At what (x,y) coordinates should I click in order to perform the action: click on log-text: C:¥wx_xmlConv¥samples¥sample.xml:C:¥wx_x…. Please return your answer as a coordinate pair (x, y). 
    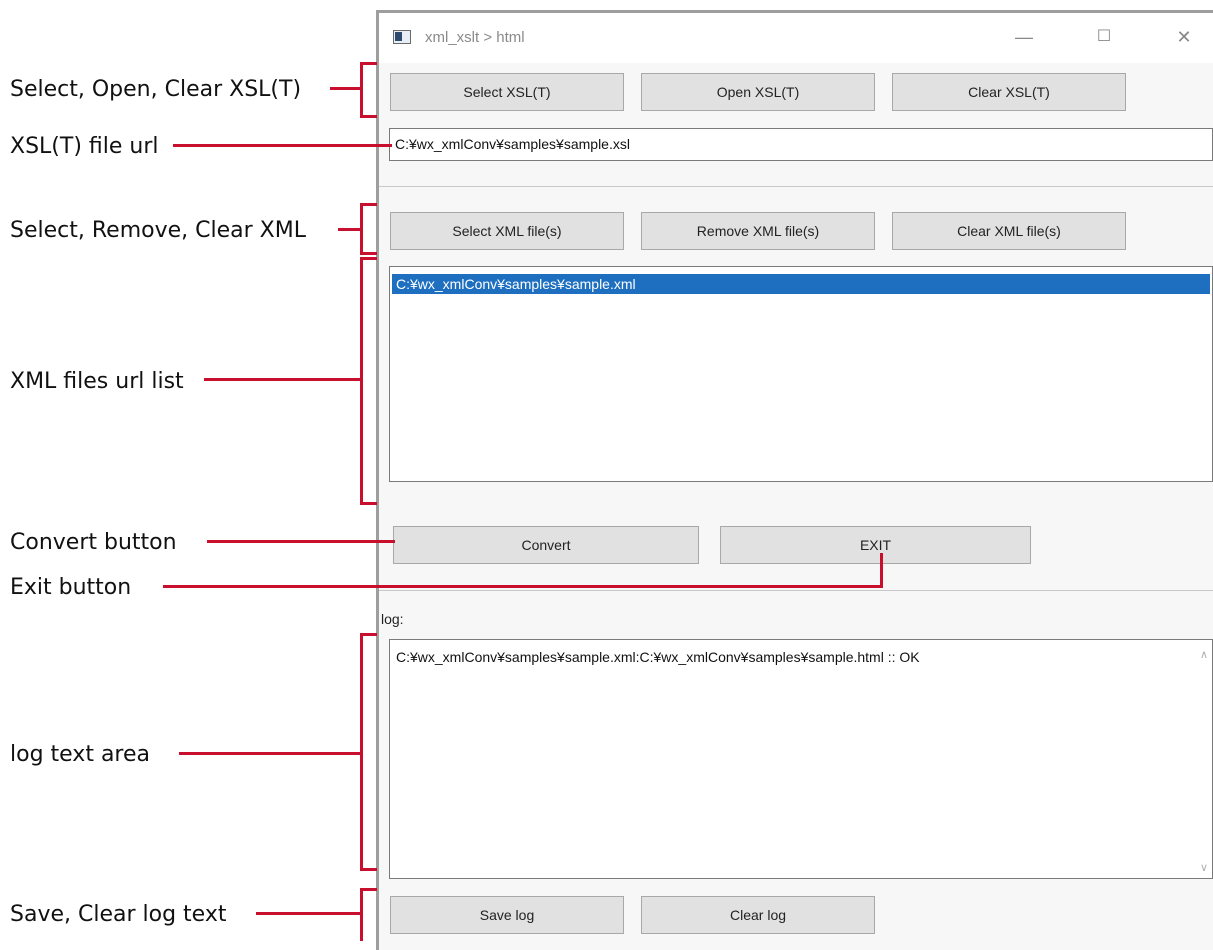
    Looking at the image, I should click on (658, 657).